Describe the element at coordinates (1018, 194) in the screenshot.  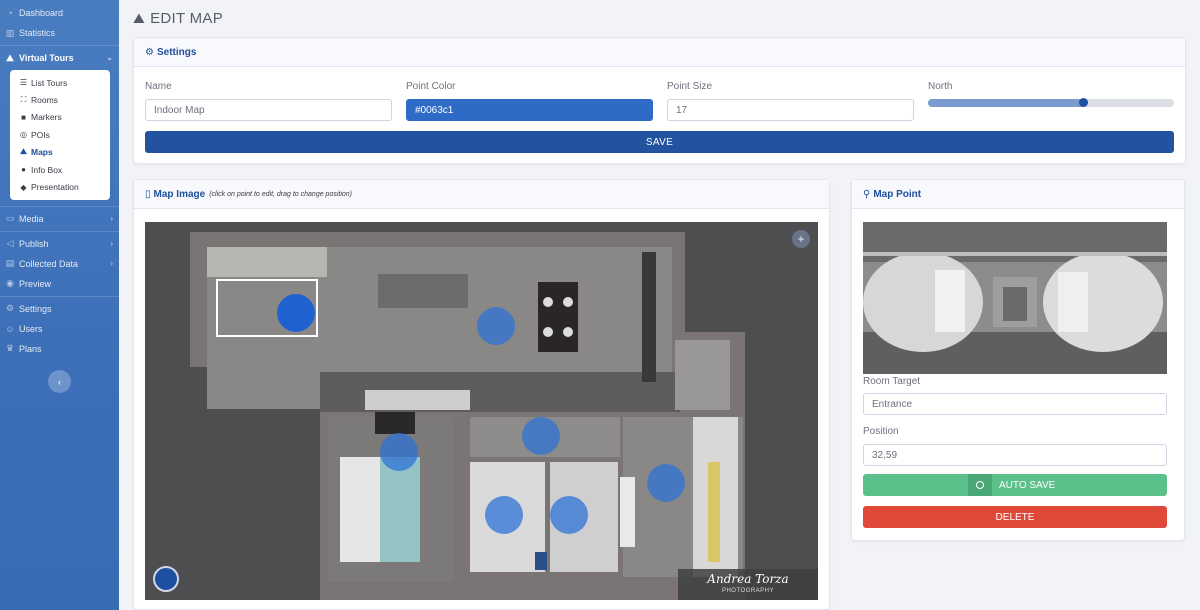
I see `map-point-header: ⚲ Map Point` at that location.